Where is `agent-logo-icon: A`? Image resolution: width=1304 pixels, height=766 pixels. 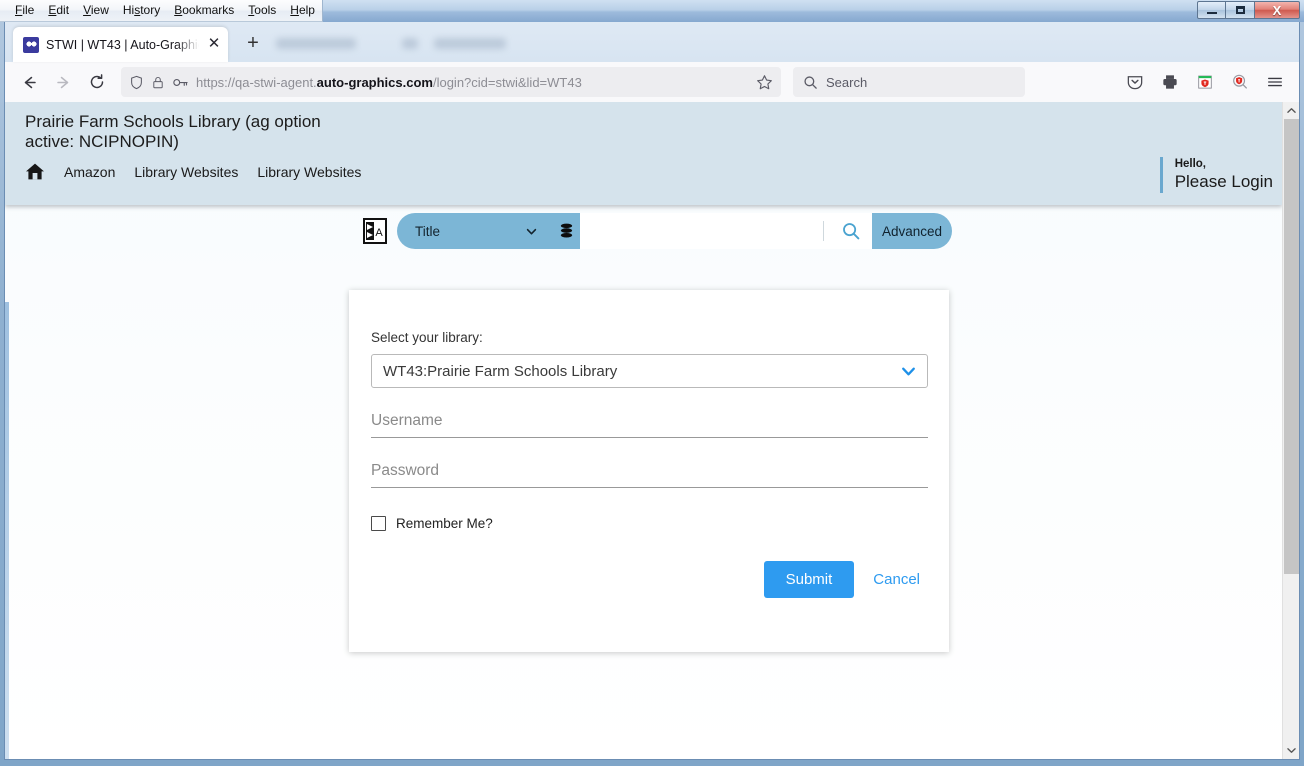
agent-logo-icon: A is located at coordinates (375, 231).